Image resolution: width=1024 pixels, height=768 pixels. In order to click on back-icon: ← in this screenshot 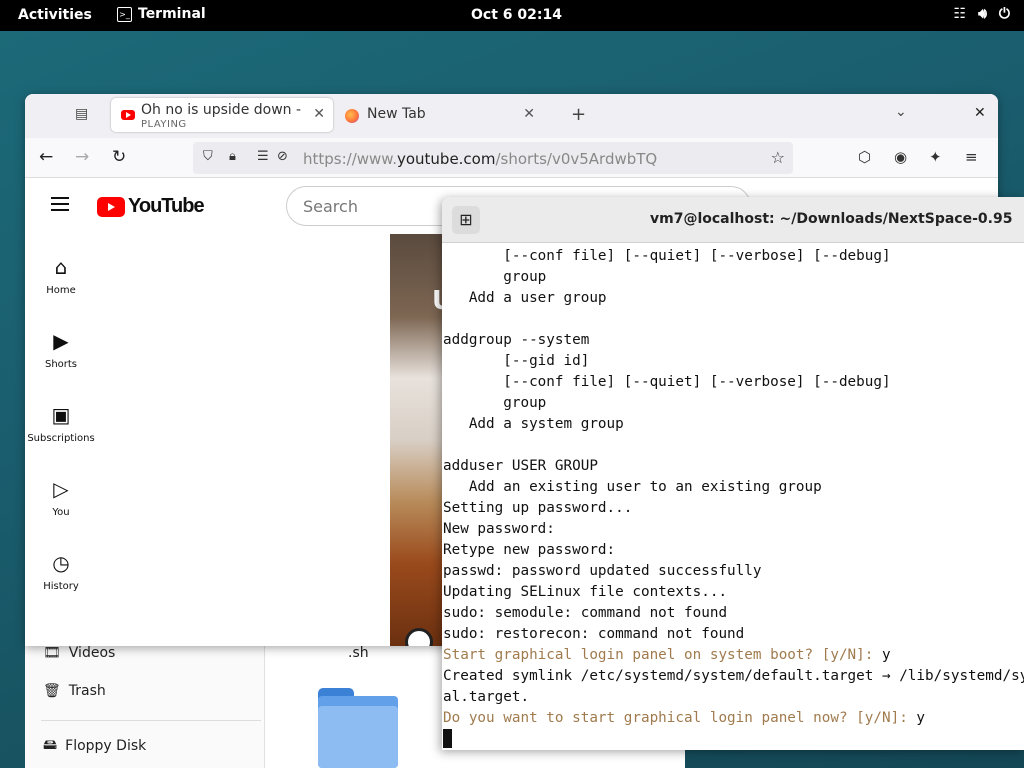, I will do `click(46, 157)`.